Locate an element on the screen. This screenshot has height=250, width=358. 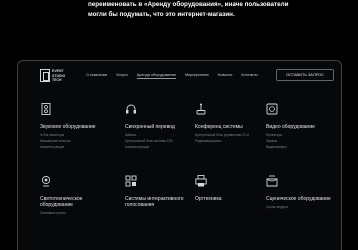
request-button: ОСТАВИТЬ ЗАПРОС is located at coordinates (305, 75).